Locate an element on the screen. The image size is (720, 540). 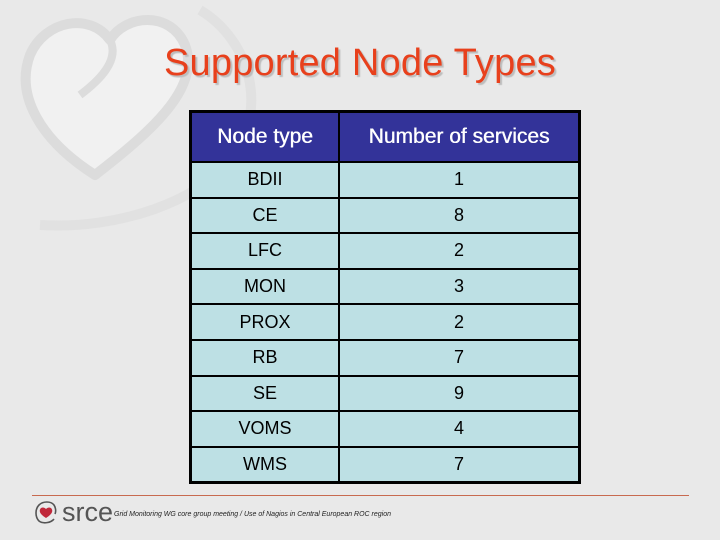
cell-node-type: CE is located at coordinates (264, 215).